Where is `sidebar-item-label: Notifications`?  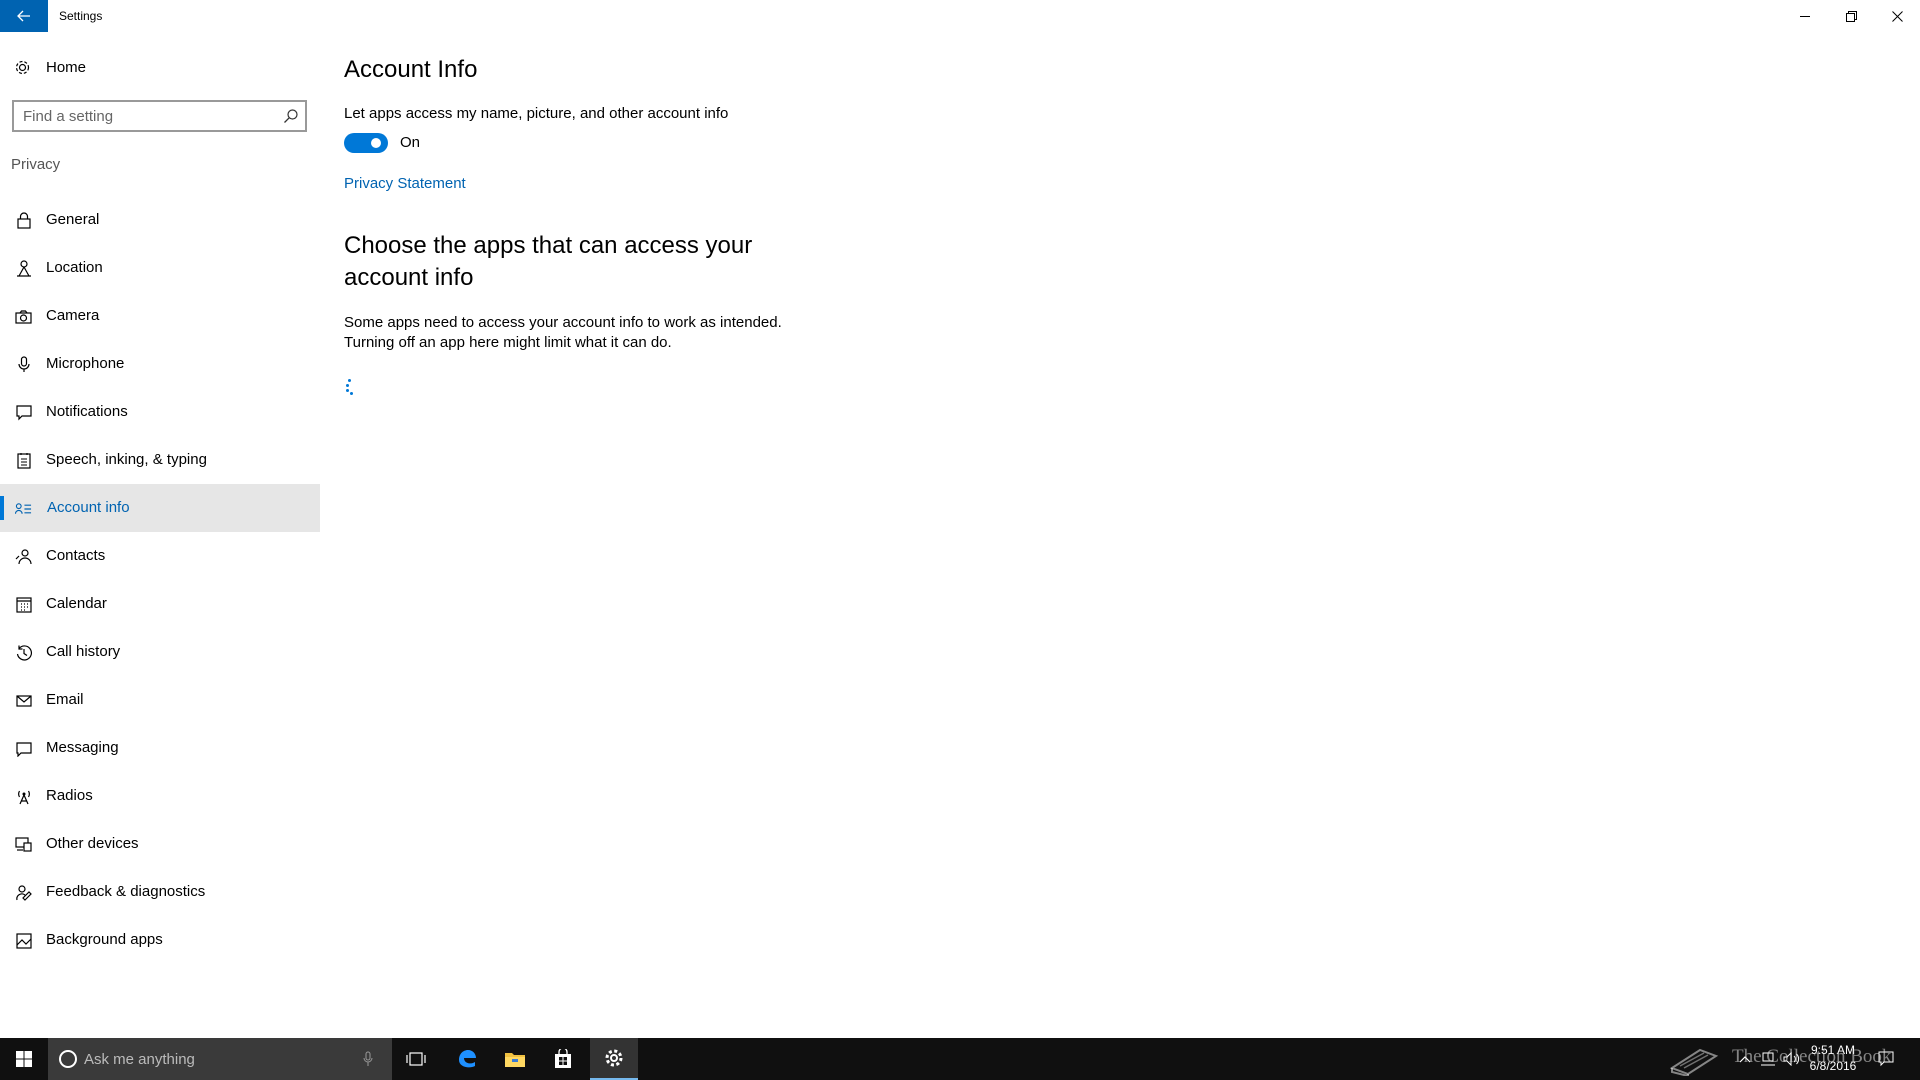
sidebar-item-label: Notifications is located at coordinates (87, 411).